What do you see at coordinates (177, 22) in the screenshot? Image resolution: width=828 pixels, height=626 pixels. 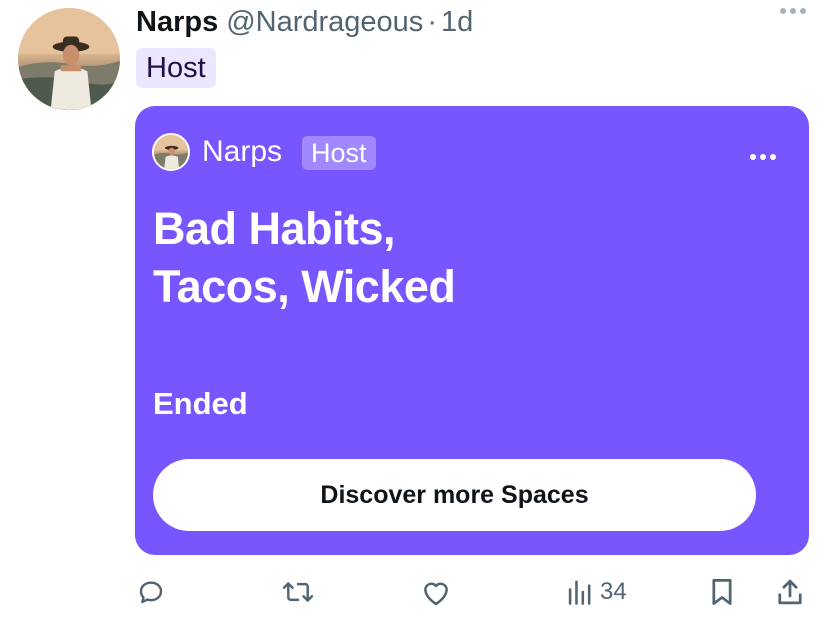 I see `author-display-name: Narps` at bounding box center [177, 22].